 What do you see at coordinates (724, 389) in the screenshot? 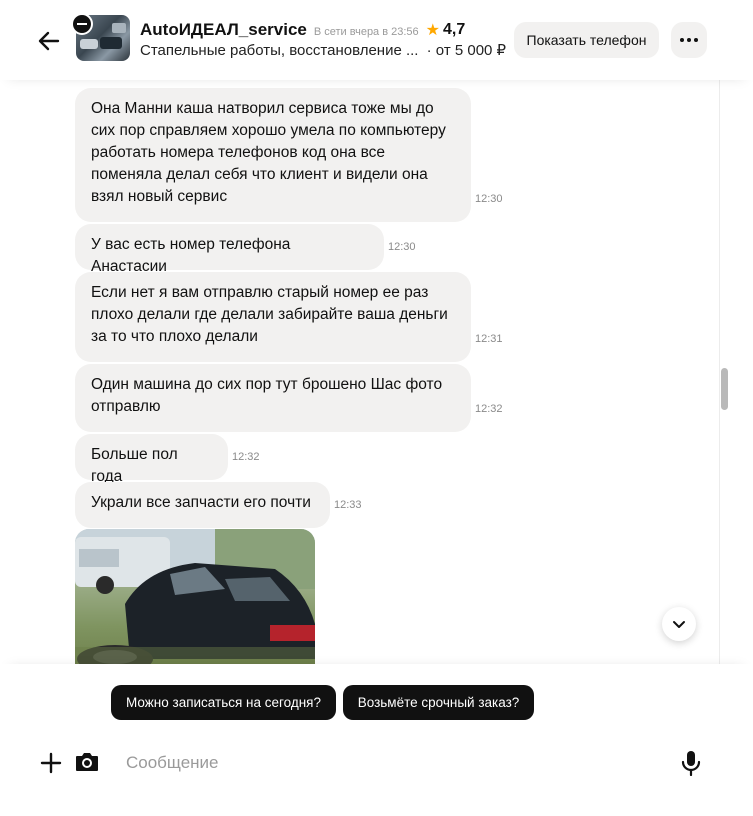
I see `scrollbar-thumb` at bounding box center [724, 389].